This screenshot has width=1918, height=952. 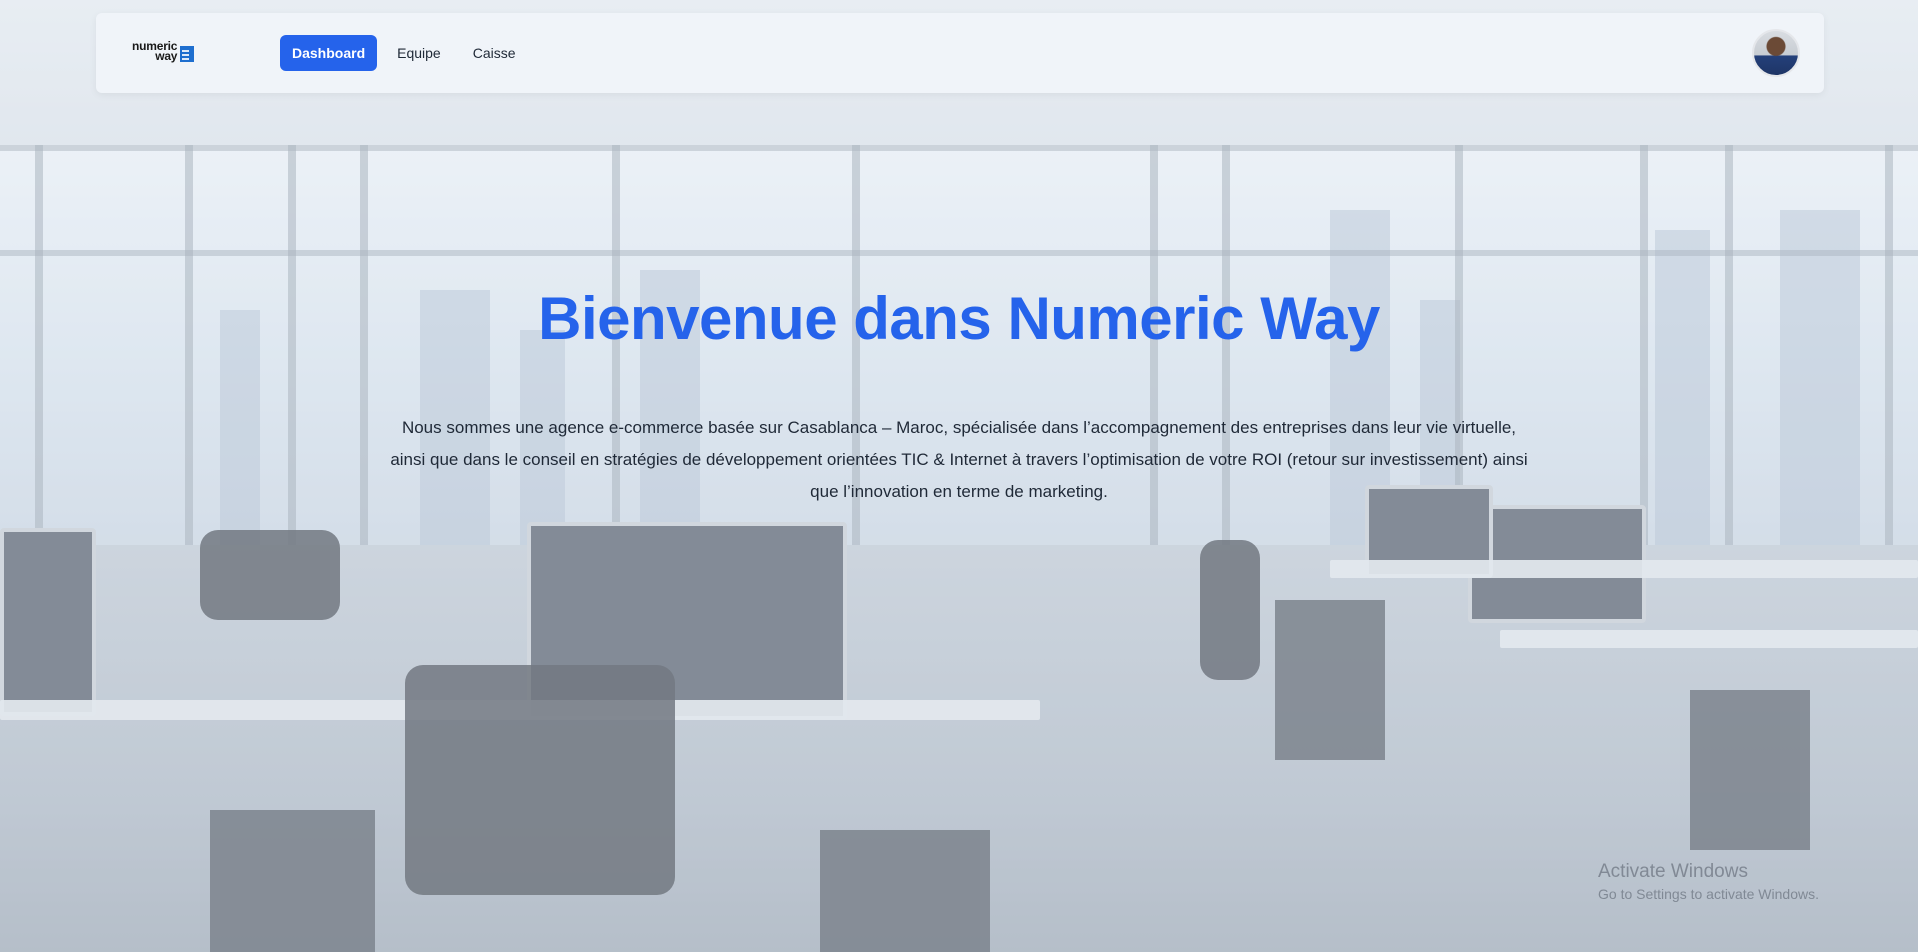 I want to click on hero-title: Bienvenue dans Numeric Way, so click(x=959, y=318).